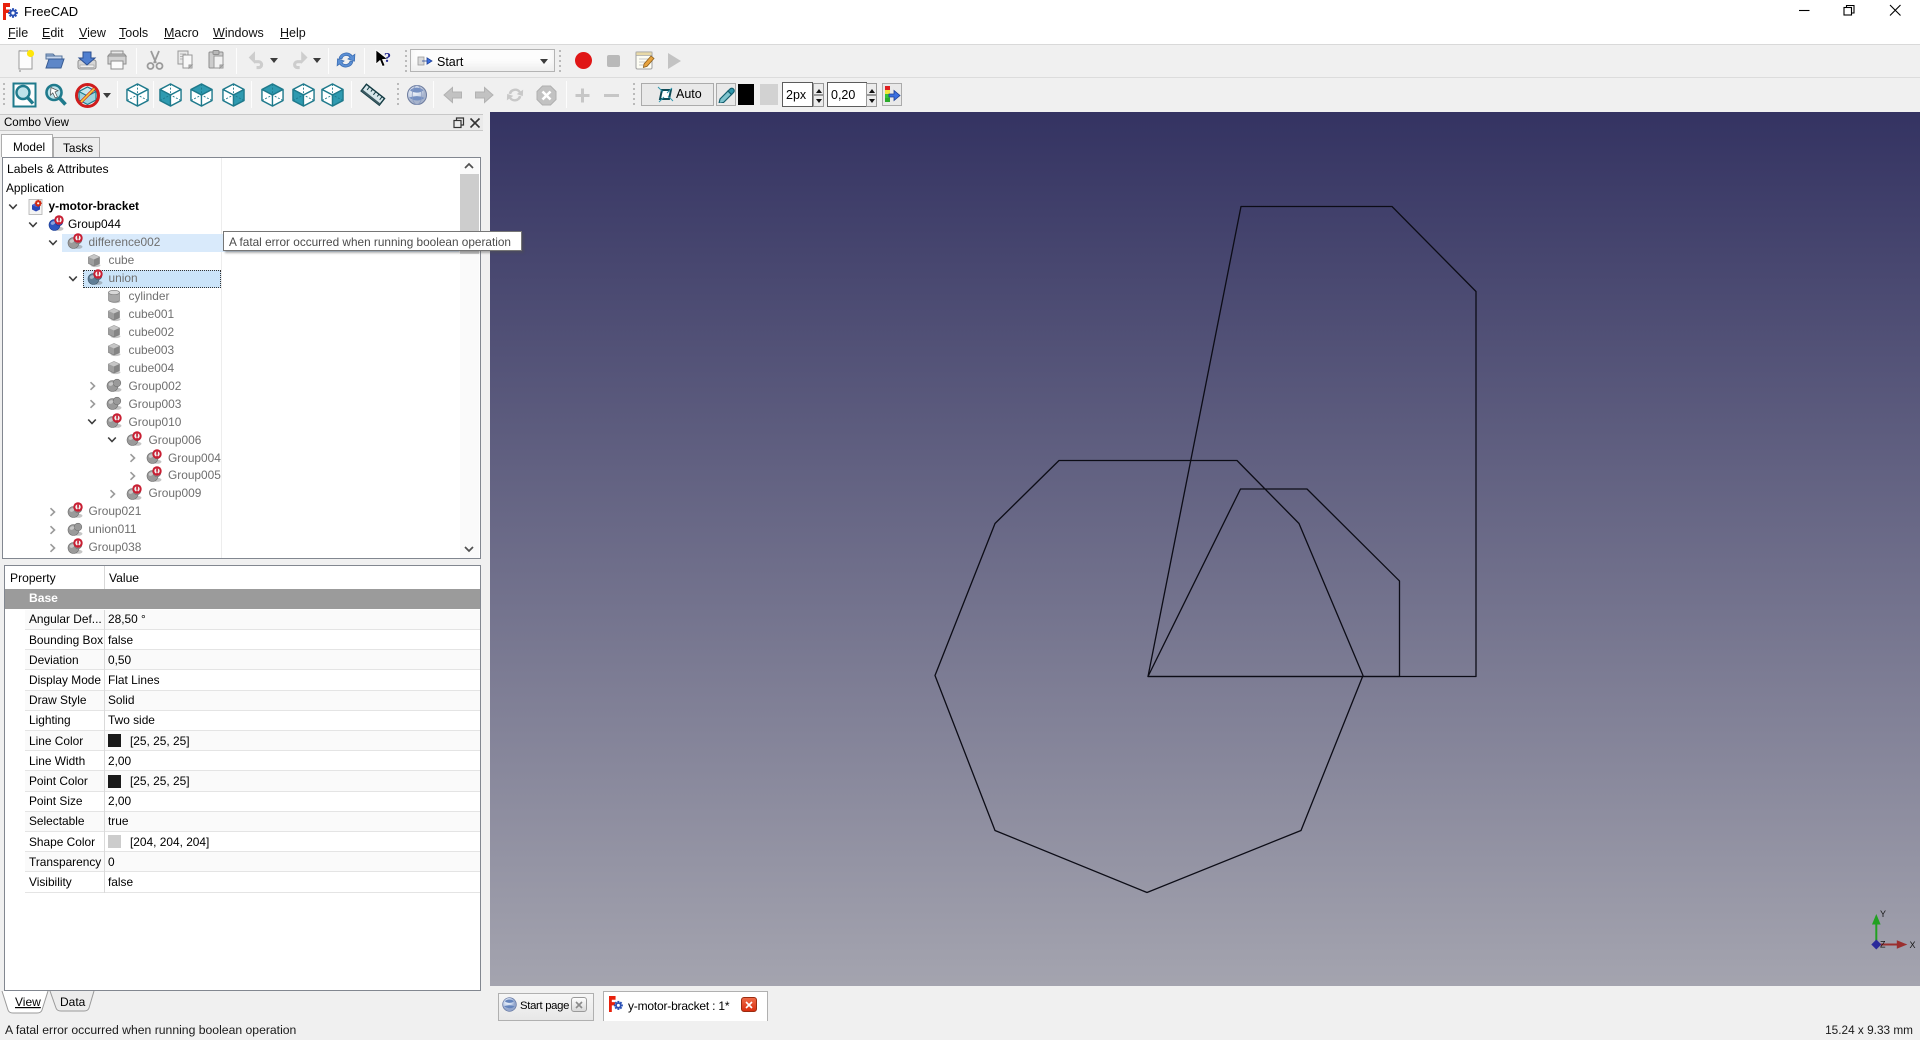  Describe the element at coordinates (73, 1002) in the screenshot. I see `svg-text: Data` at that location.